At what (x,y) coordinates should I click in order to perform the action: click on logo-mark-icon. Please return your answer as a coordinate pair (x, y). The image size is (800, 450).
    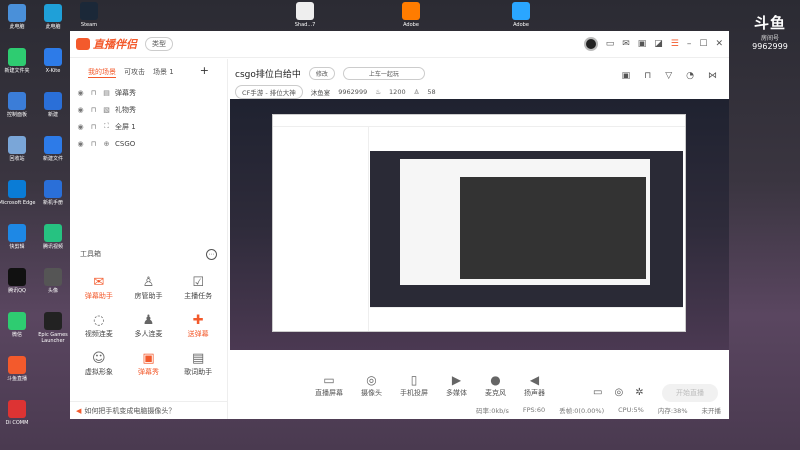
    Looking at the image, I should click on (83, 44).